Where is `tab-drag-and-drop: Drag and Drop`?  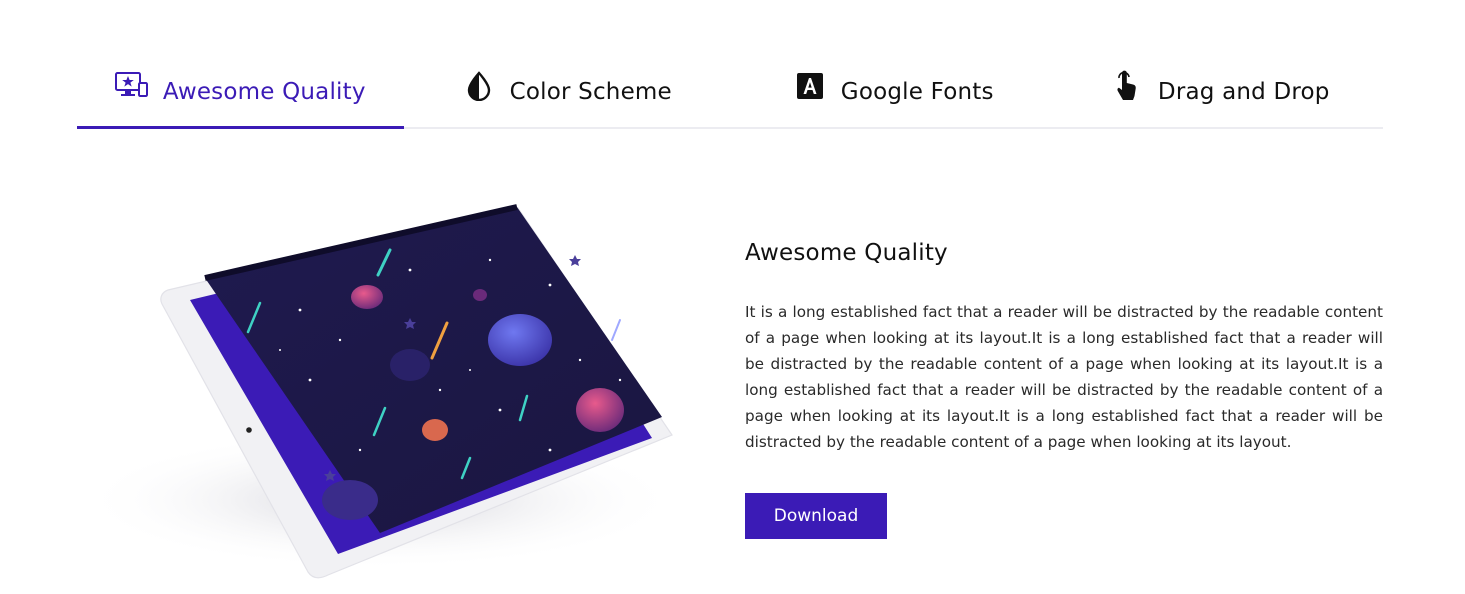
tab-drag-and-drop: Drag and Drop is located at coordinates (1220, 91).